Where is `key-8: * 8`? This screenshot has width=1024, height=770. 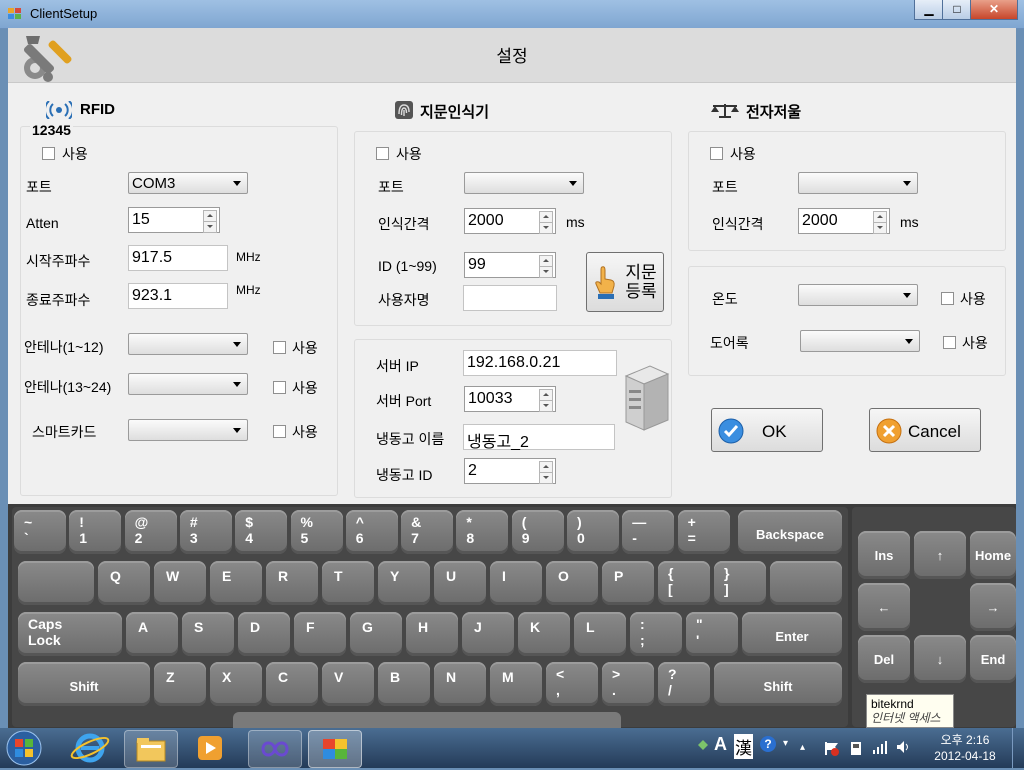
key-8: * 8 is located at coordinates (482, 532).